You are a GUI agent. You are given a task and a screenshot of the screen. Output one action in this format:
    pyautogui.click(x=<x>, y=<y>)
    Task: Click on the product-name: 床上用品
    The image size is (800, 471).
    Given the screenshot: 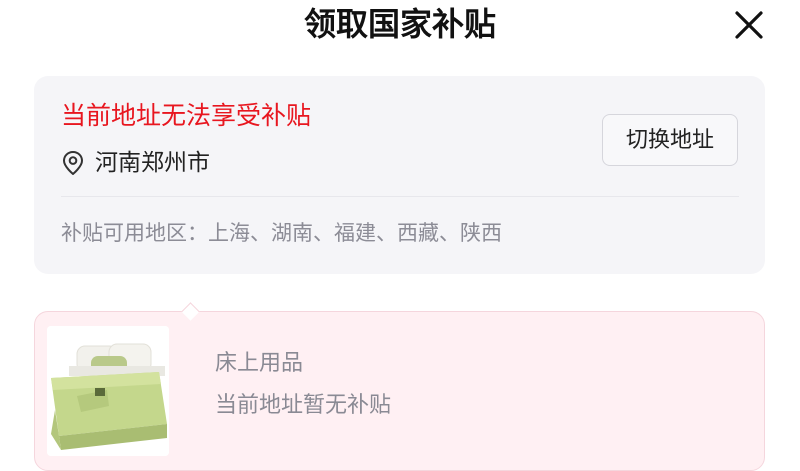 What is the action you would take?
    pyautogui.click(x=259, y=363)
    